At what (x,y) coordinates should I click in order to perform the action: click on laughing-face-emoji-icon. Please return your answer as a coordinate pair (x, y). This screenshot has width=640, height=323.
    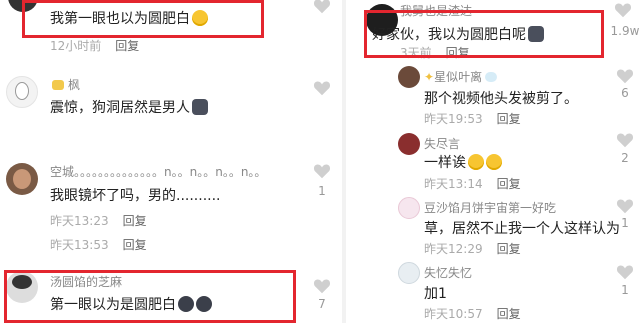
    Looking at the image, I should click on (494, 162).